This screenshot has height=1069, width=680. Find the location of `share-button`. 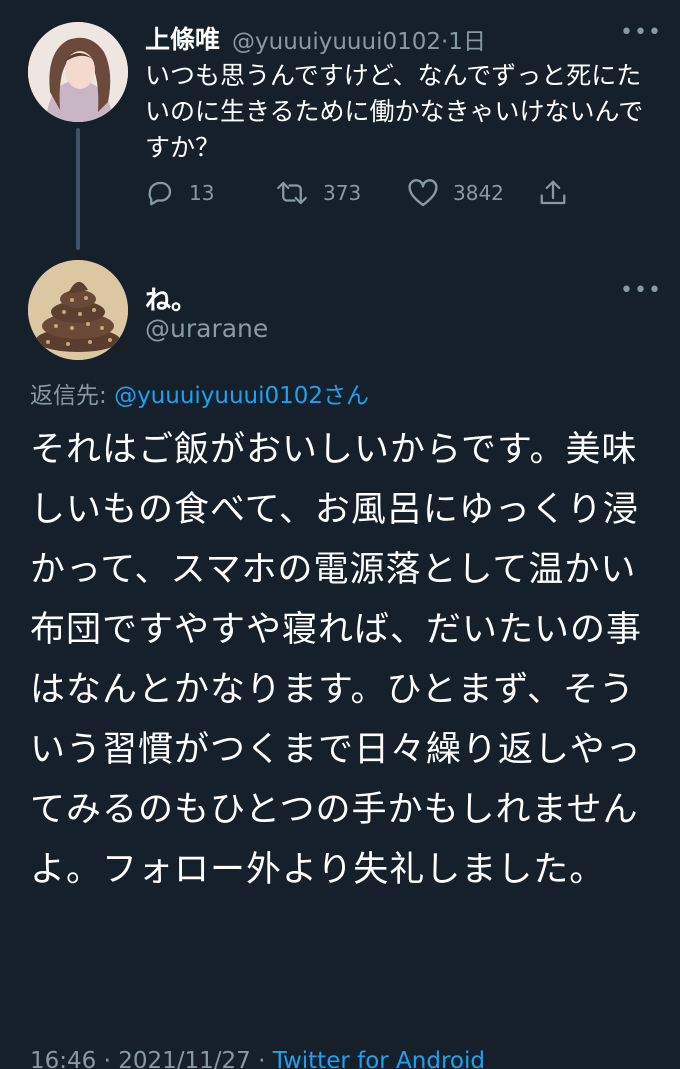

share-button is located at coordinates (560, 193).